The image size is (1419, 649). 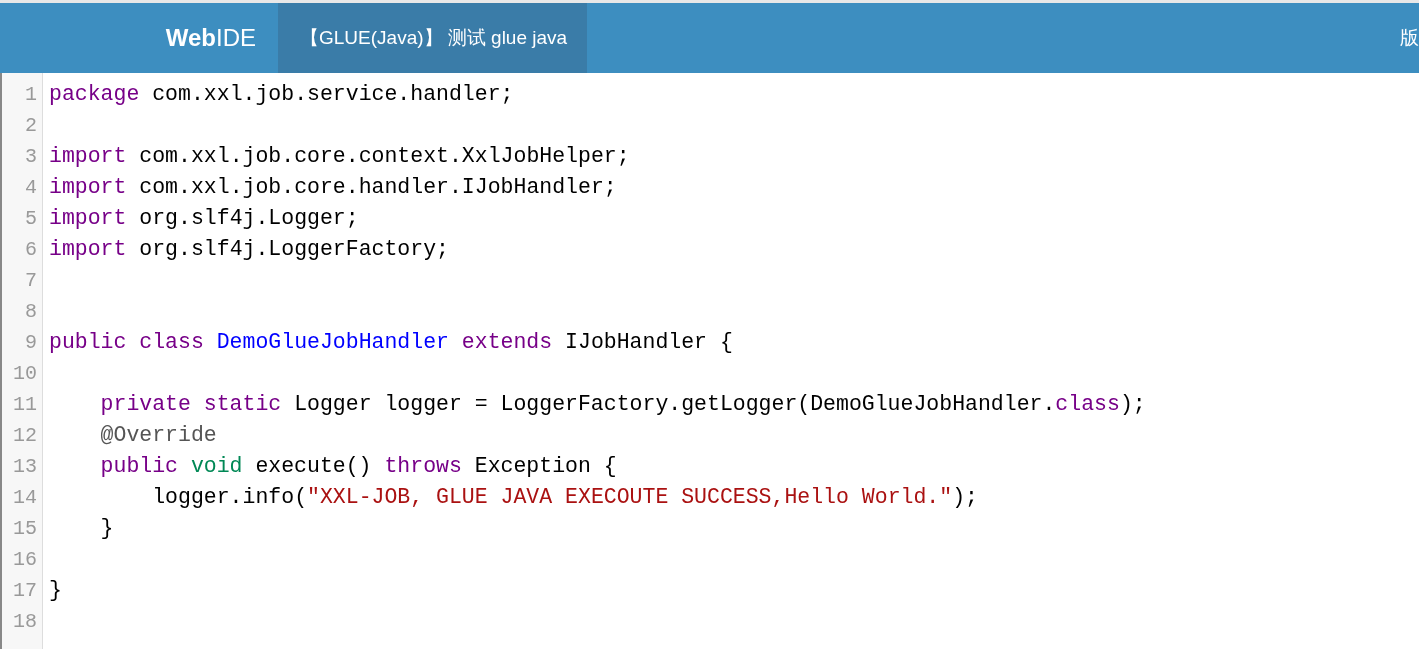 I want to click on code-keyword: throws, so click(x=423, y=466).